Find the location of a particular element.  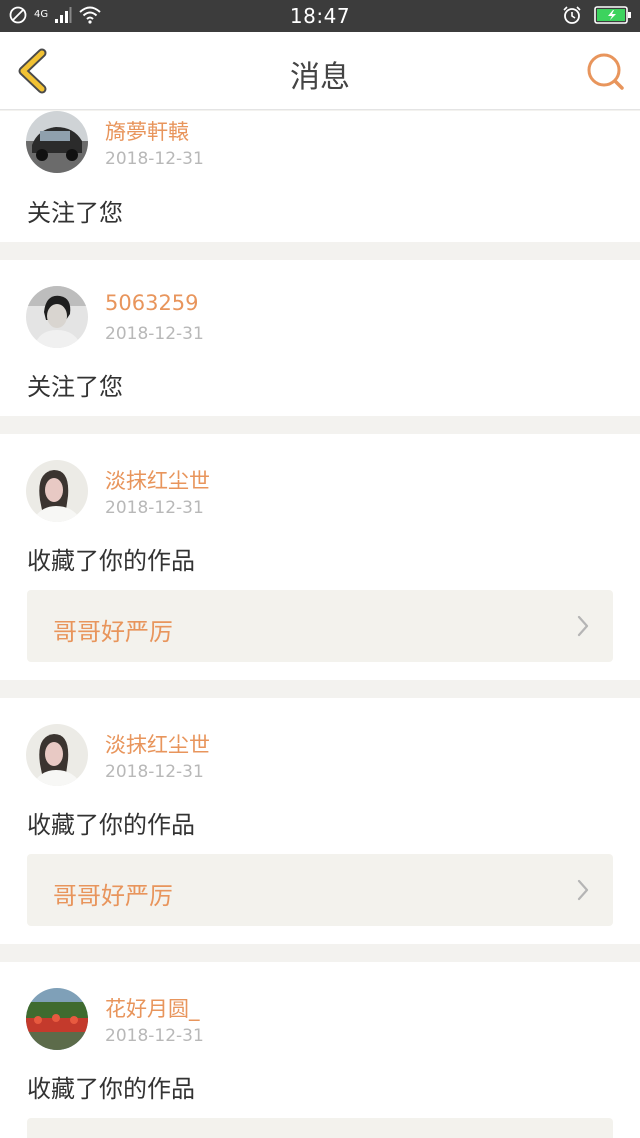

username: 花好月圆_ is located at coordinates (152, 1008).